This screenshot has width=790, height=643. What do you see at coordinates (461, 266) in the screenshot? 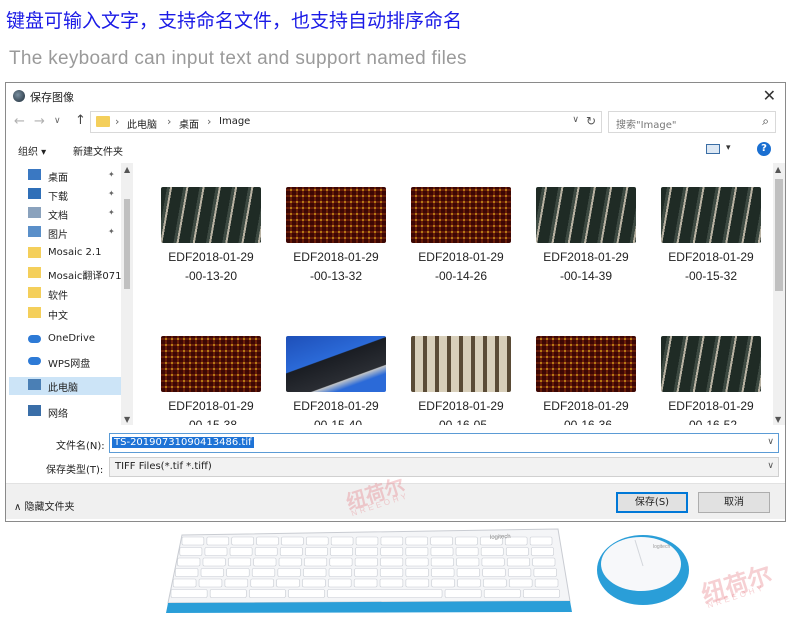
I see `file-name: EDF2018-01-29 -00-14-26` at bounding box center [461, 266].